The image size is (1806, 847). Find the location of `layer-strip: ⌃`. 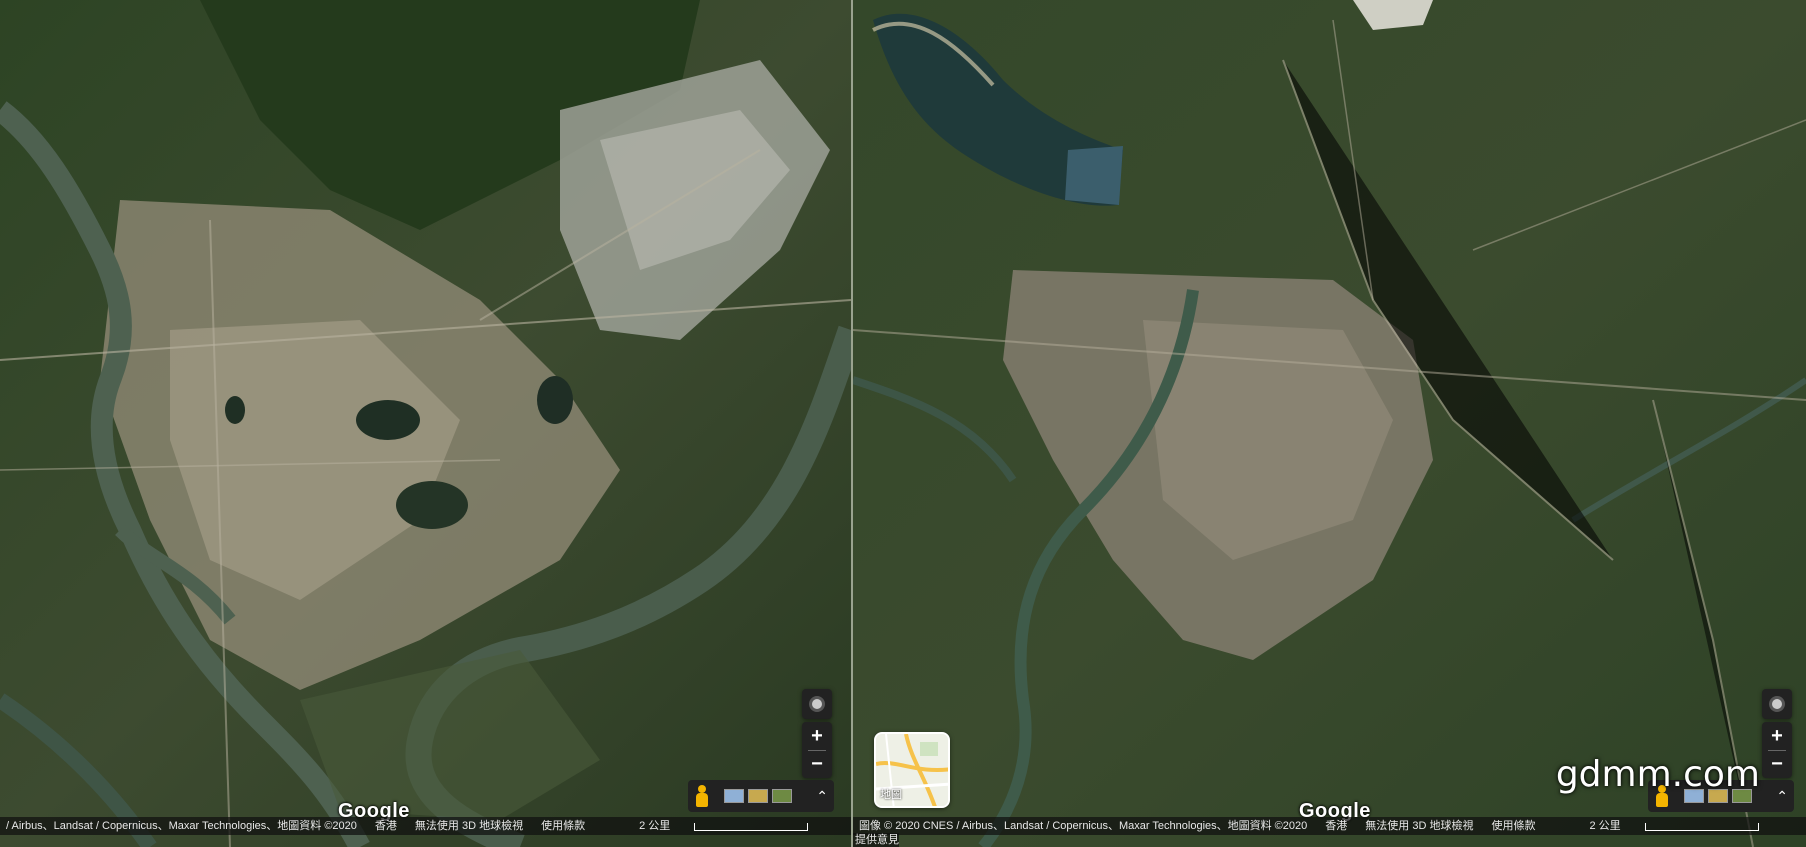

layer-strip: ⌃ is located at coordinates (761, 796).